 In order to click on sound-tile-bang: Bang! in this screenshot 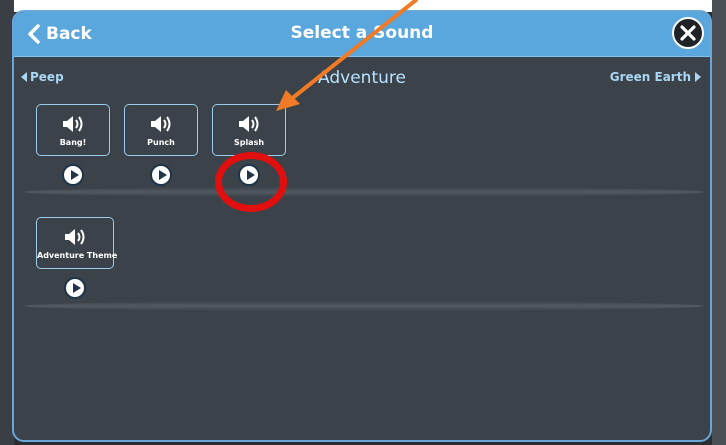, I will do `click(73, 130)`.